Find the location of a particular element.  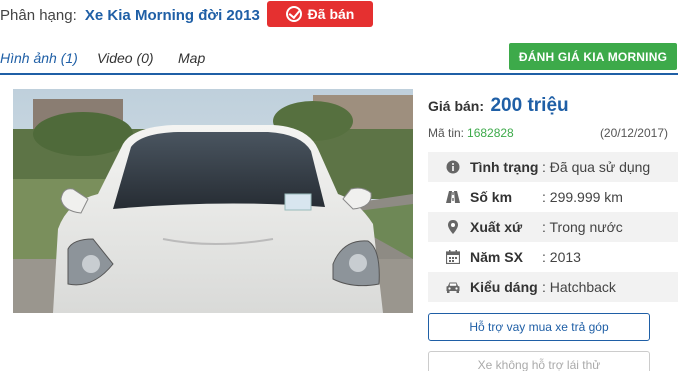

loan-support-button: Hỗ trợ vay mua xe trả góp is located at coordinates (539, 327).